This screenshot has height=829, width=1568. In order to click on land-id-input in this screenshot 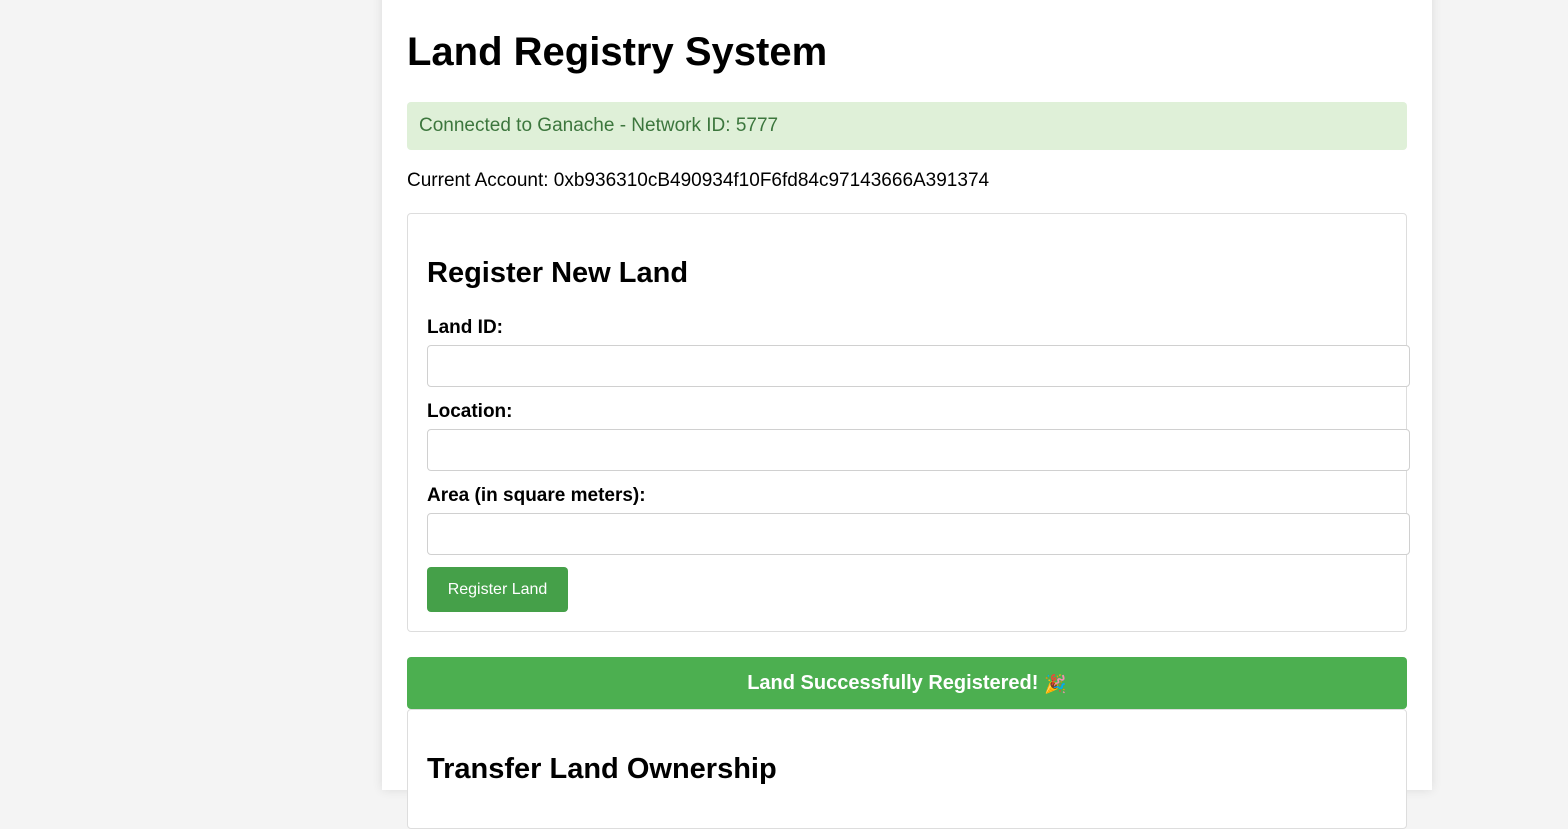, I will do `click(918, 366)`.